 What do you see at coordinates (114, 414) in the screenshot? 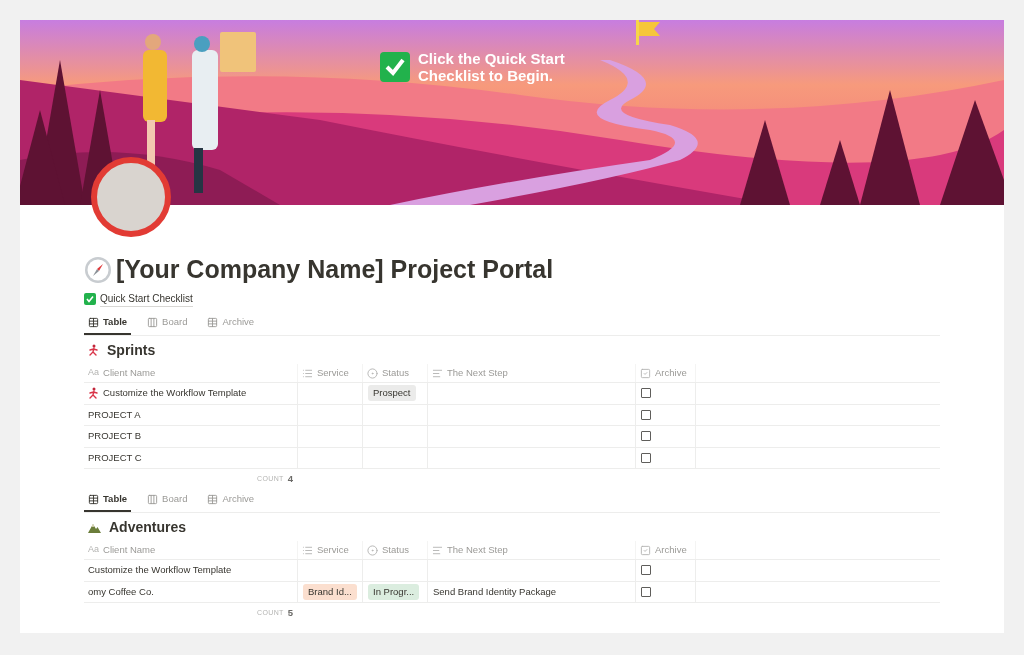
I see `client-name-cell: PROJECT A` at bounding box center [114, 414].